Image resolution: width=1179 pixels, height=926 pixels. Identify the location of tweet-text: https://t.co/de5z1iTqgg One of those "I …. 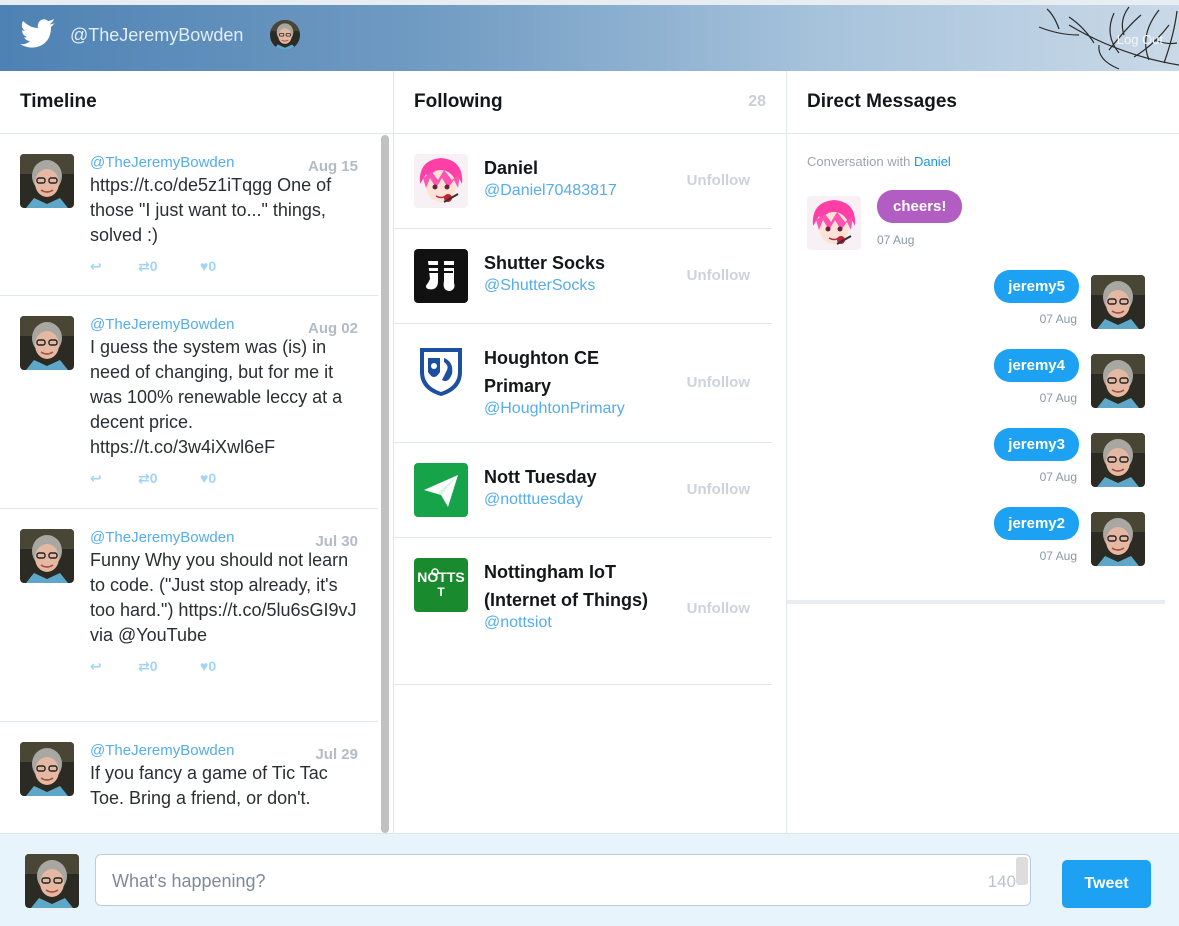
(211, 210).